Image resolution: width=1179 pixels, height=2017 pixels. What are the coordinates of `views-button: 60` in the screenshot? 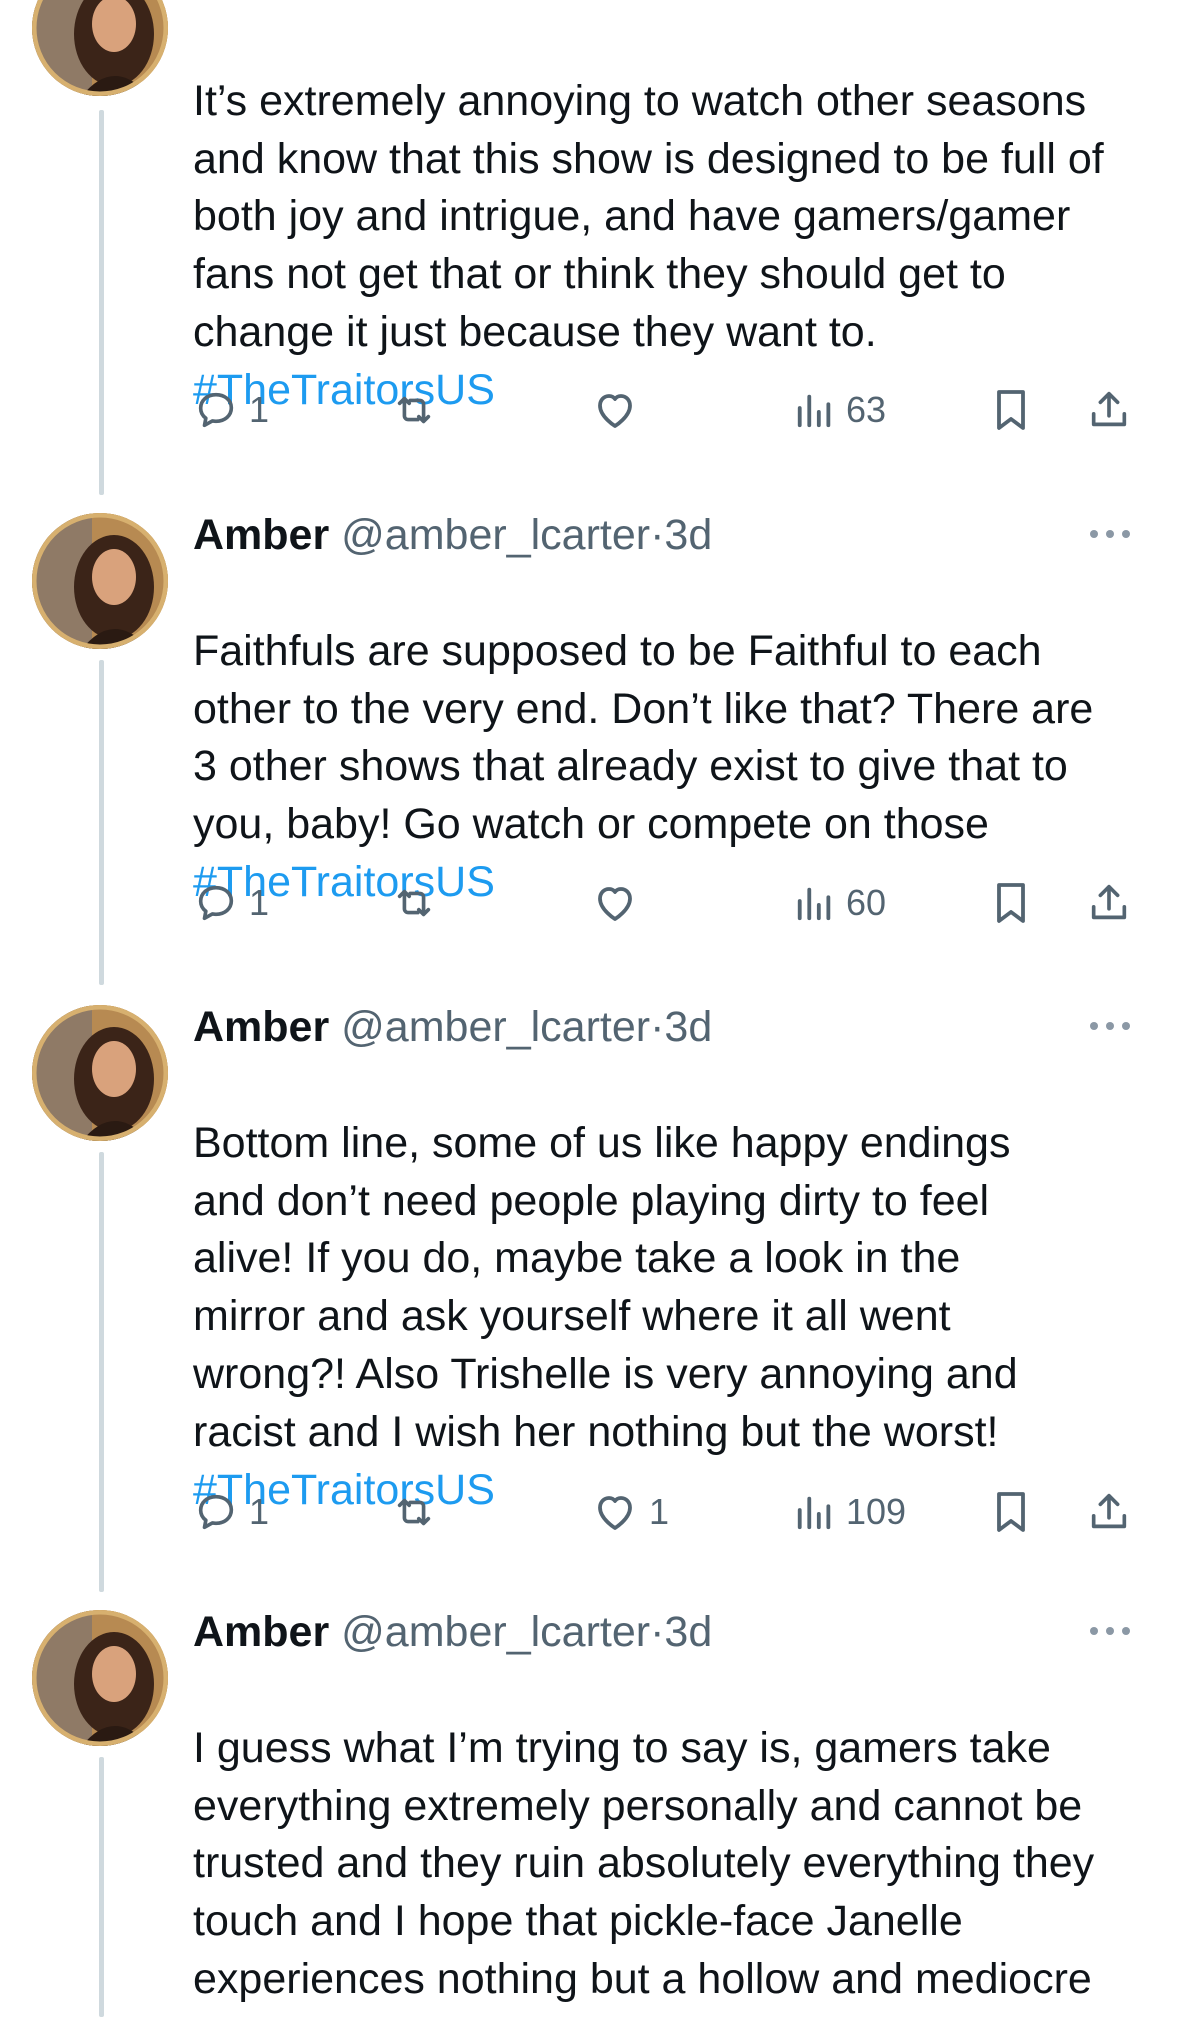 It's located at (840, 903).